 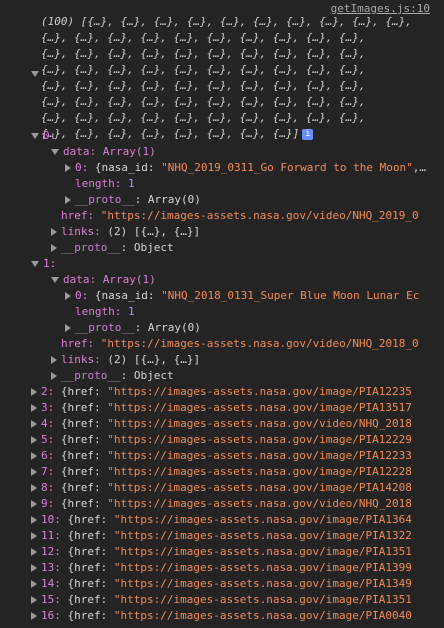 I want to click on array-count: (100), so click(x=58, y=21).